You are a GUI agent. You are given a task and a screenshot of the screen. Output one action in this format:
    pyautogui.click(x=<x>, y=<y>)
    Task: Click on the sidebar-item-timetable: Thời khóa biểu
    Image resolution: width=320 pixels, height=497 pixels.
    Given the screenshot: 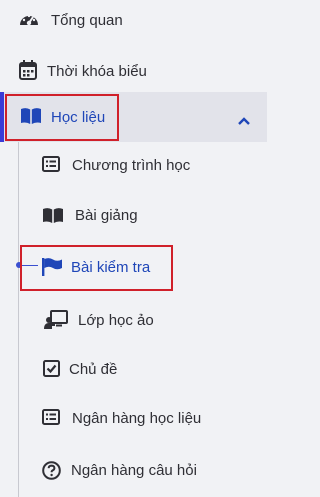 What is the action you would take?
    pyautogui.click(x=133, y=70)
    